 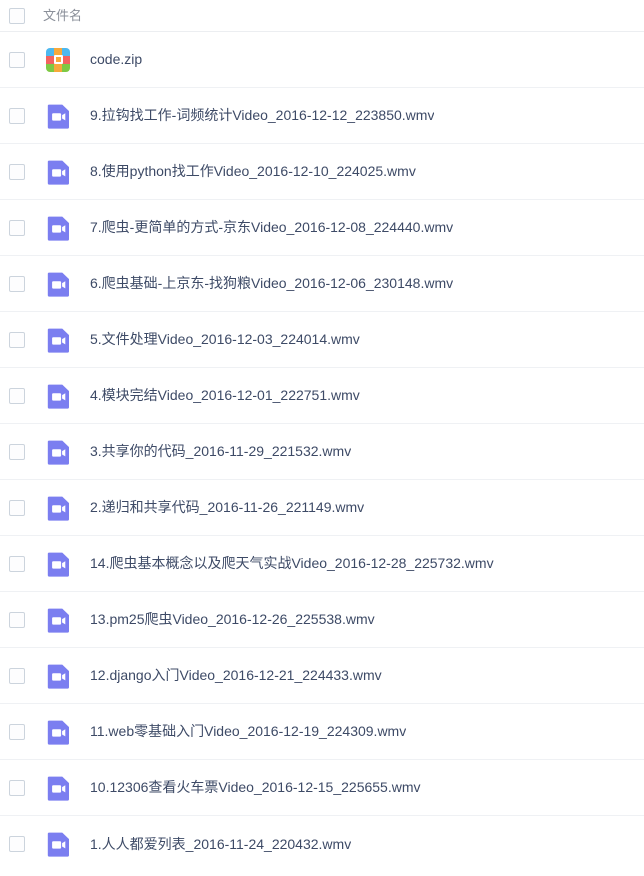 I want to click on select-all-checkbox, so click(x=17, y=15).